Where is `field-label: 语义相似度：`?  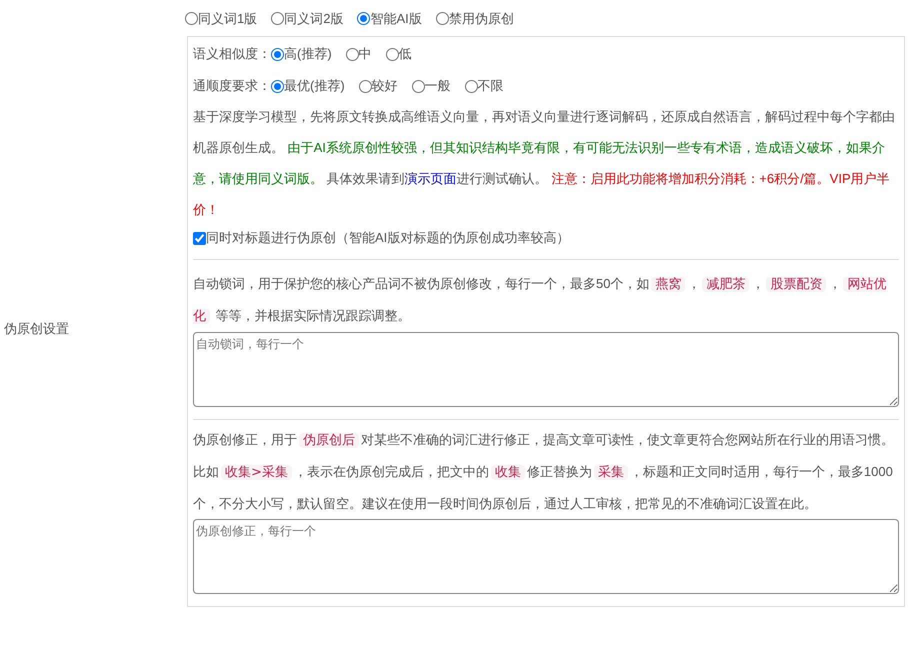
field-label: 语义相似度： is located at coordinates (232, 54).